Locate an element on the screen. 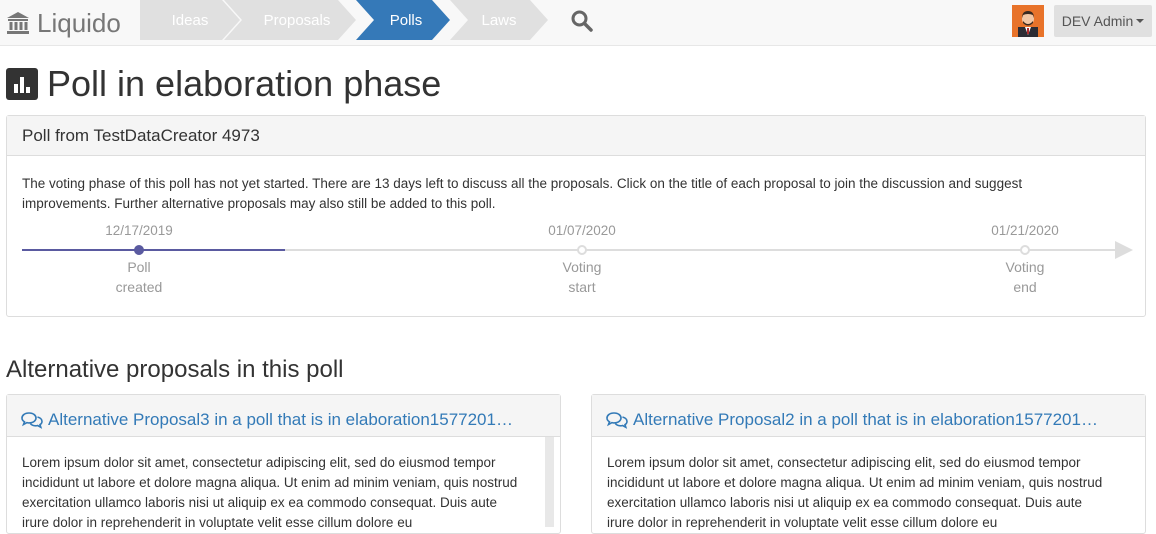  caret-down-icon is located at coordinates (1140, 21).